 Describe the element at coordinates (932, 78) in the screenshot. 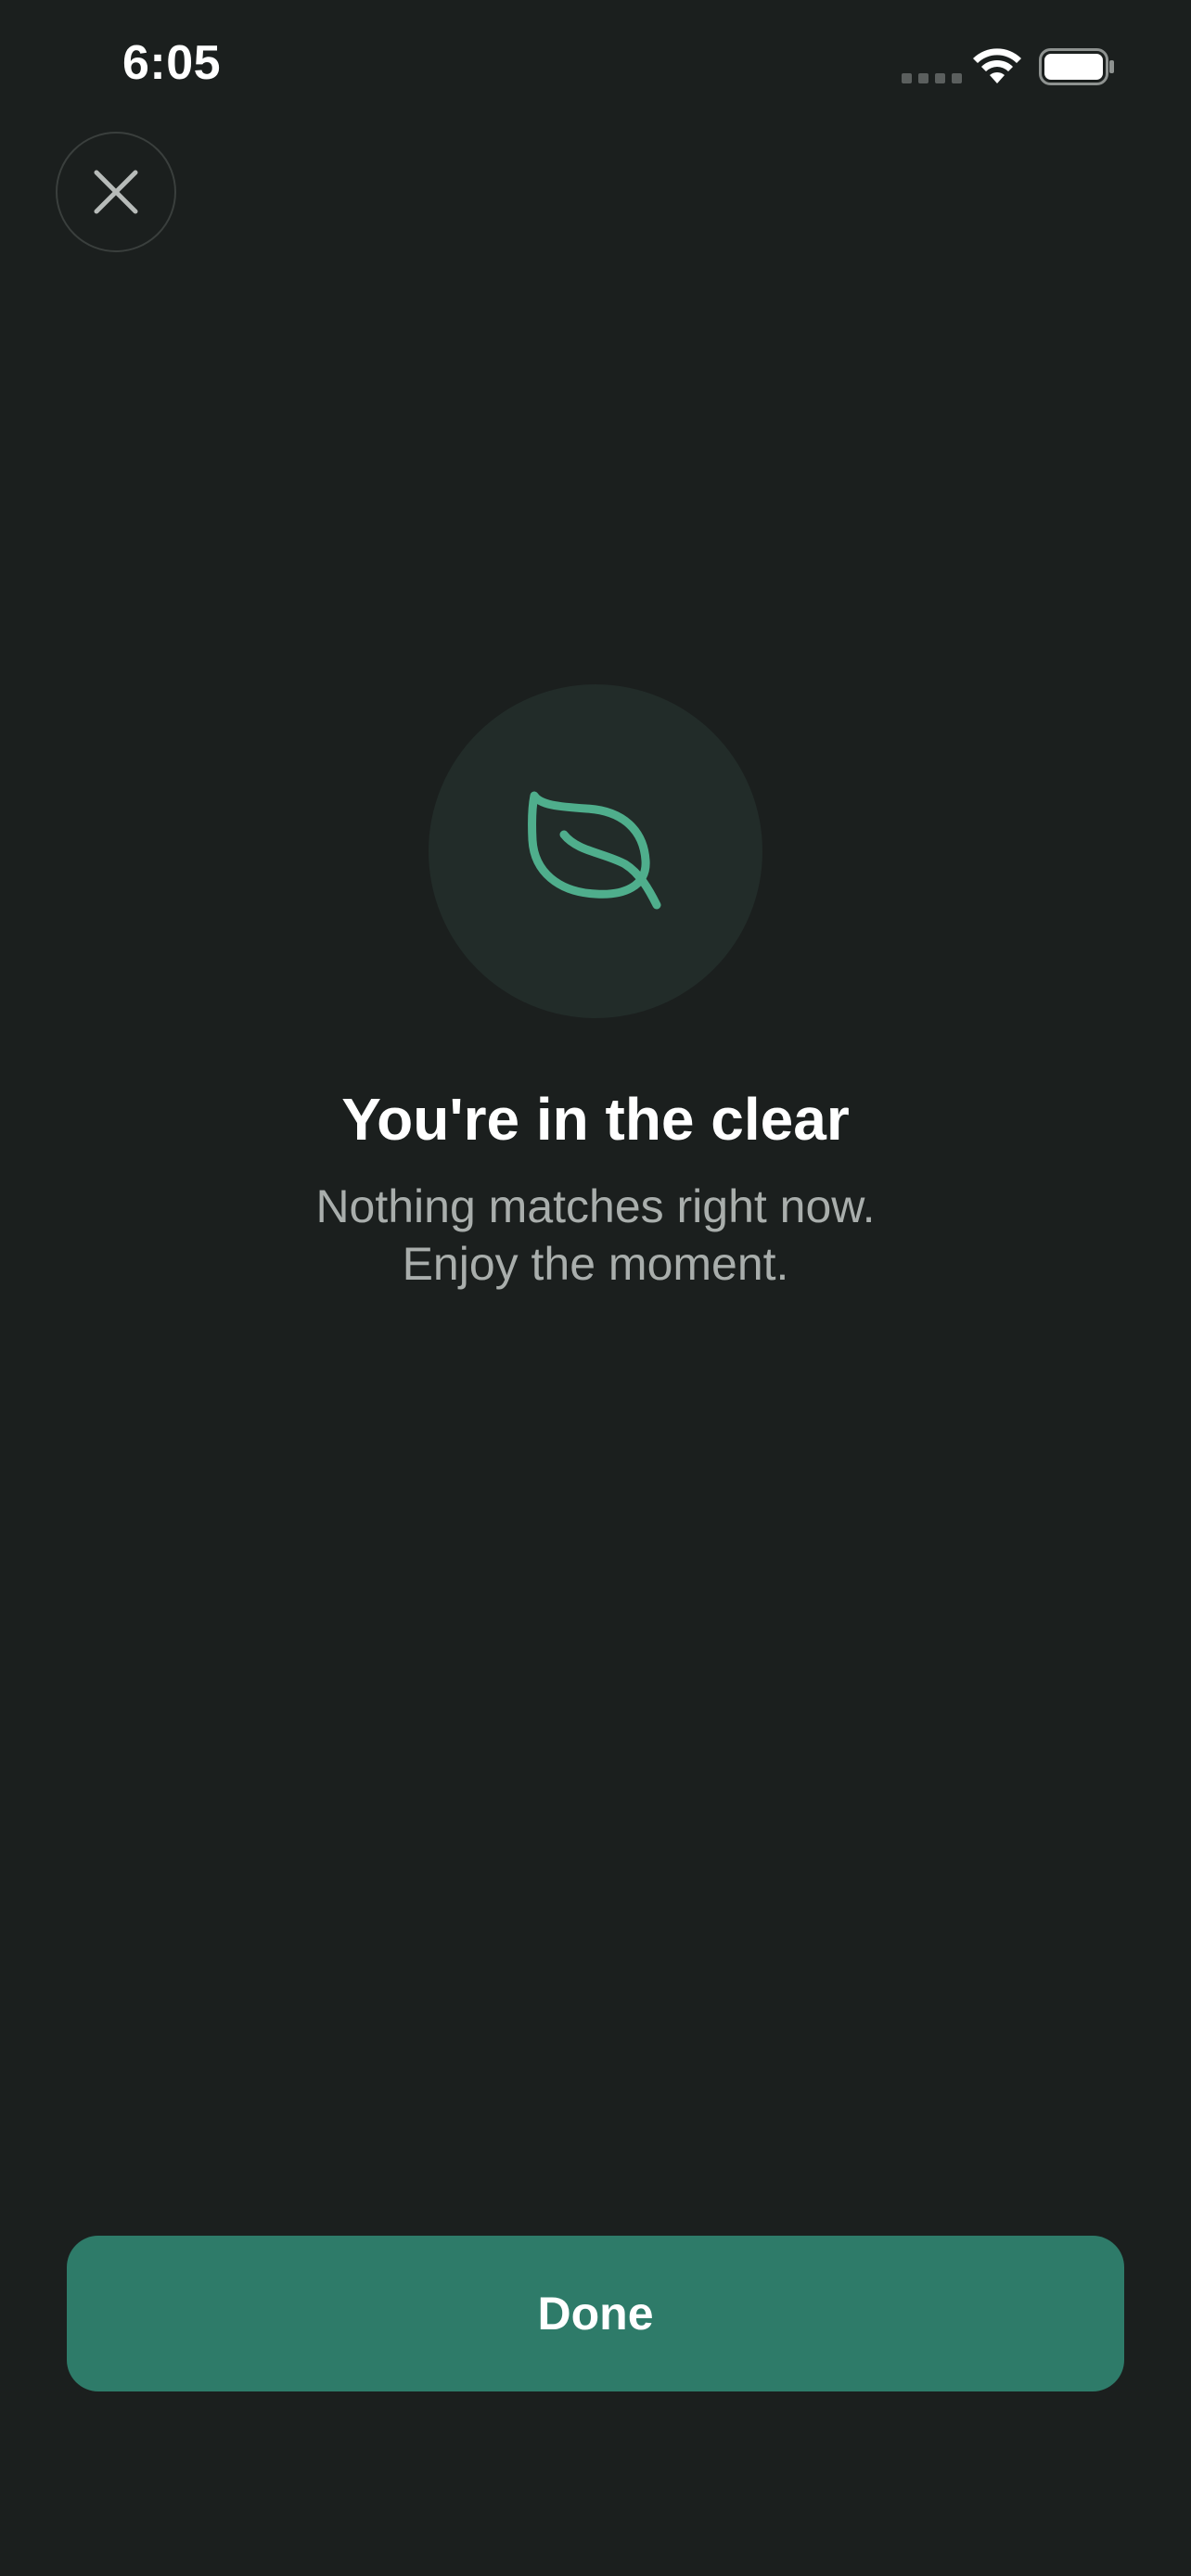

I see `cellular-signal-icon` at that location.